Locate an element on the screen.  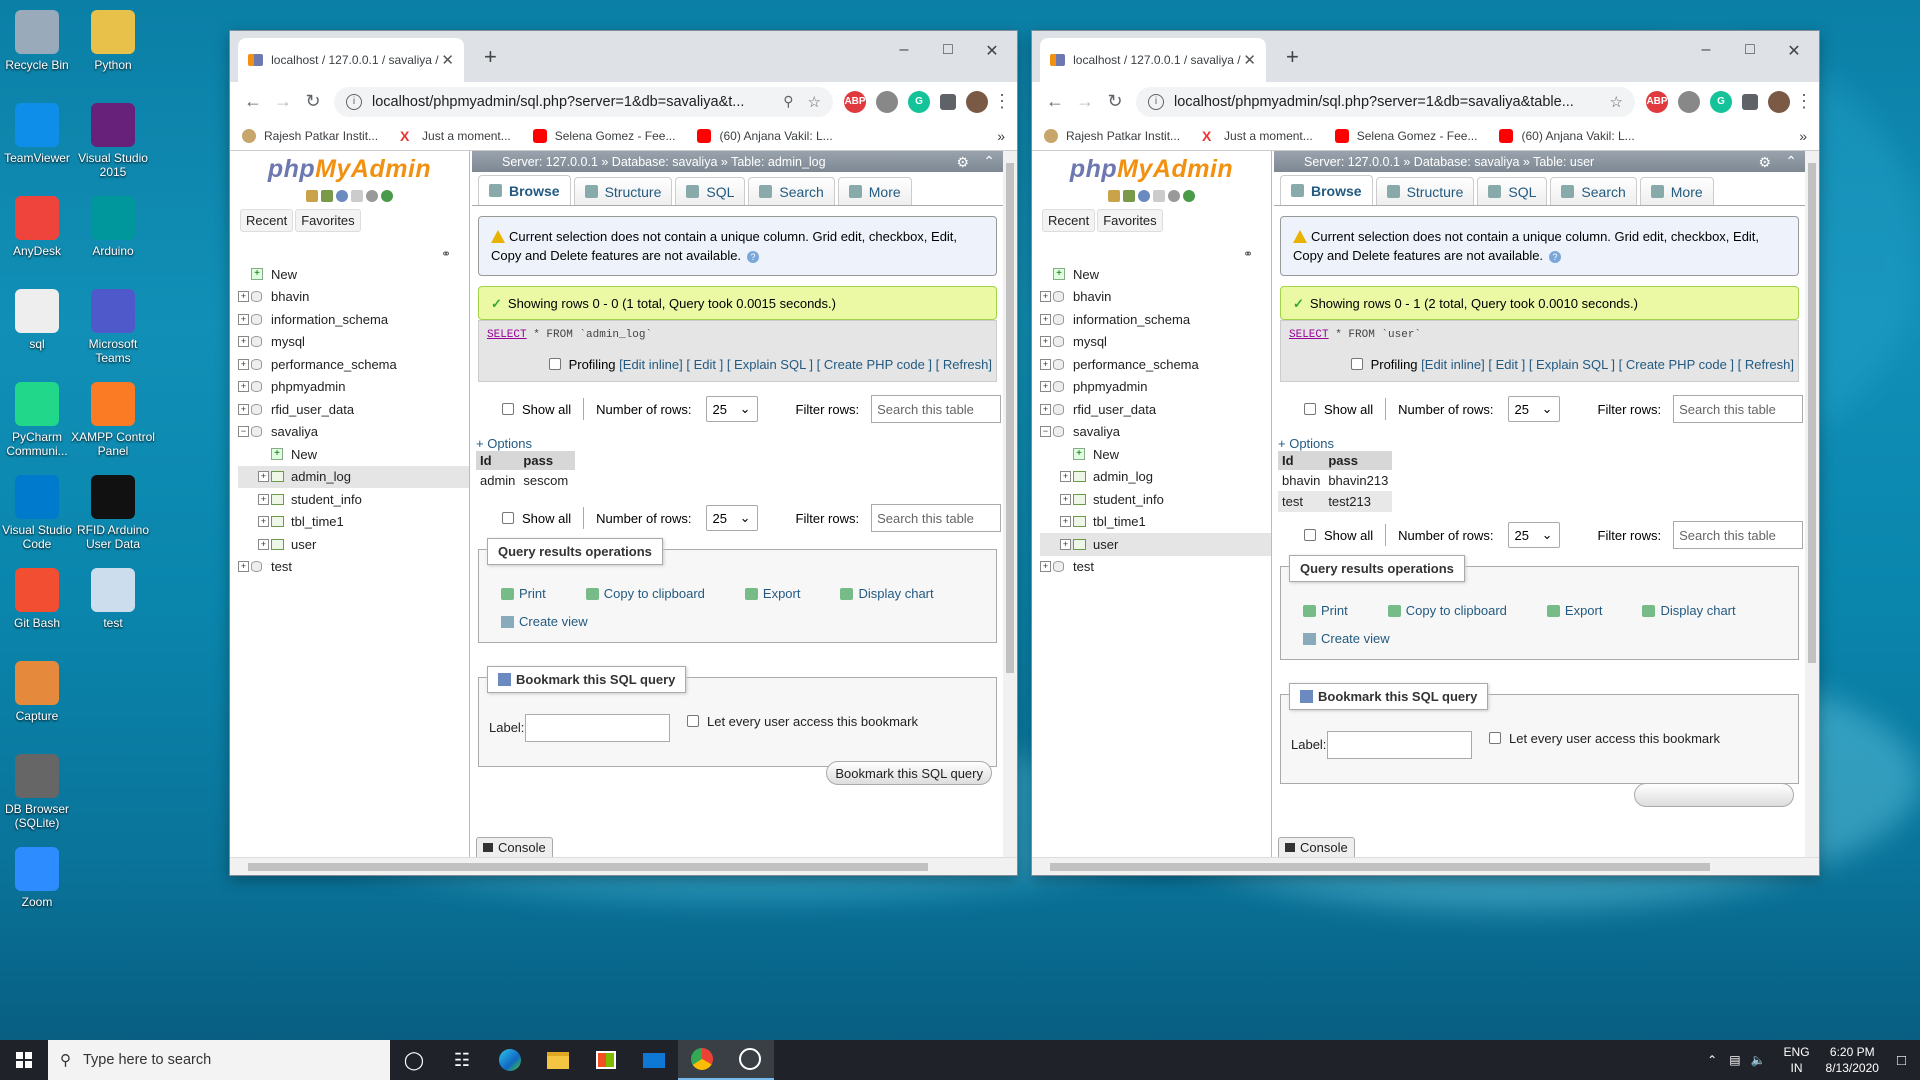
tree-label: admin_log is located at coordinates (1123, 476).